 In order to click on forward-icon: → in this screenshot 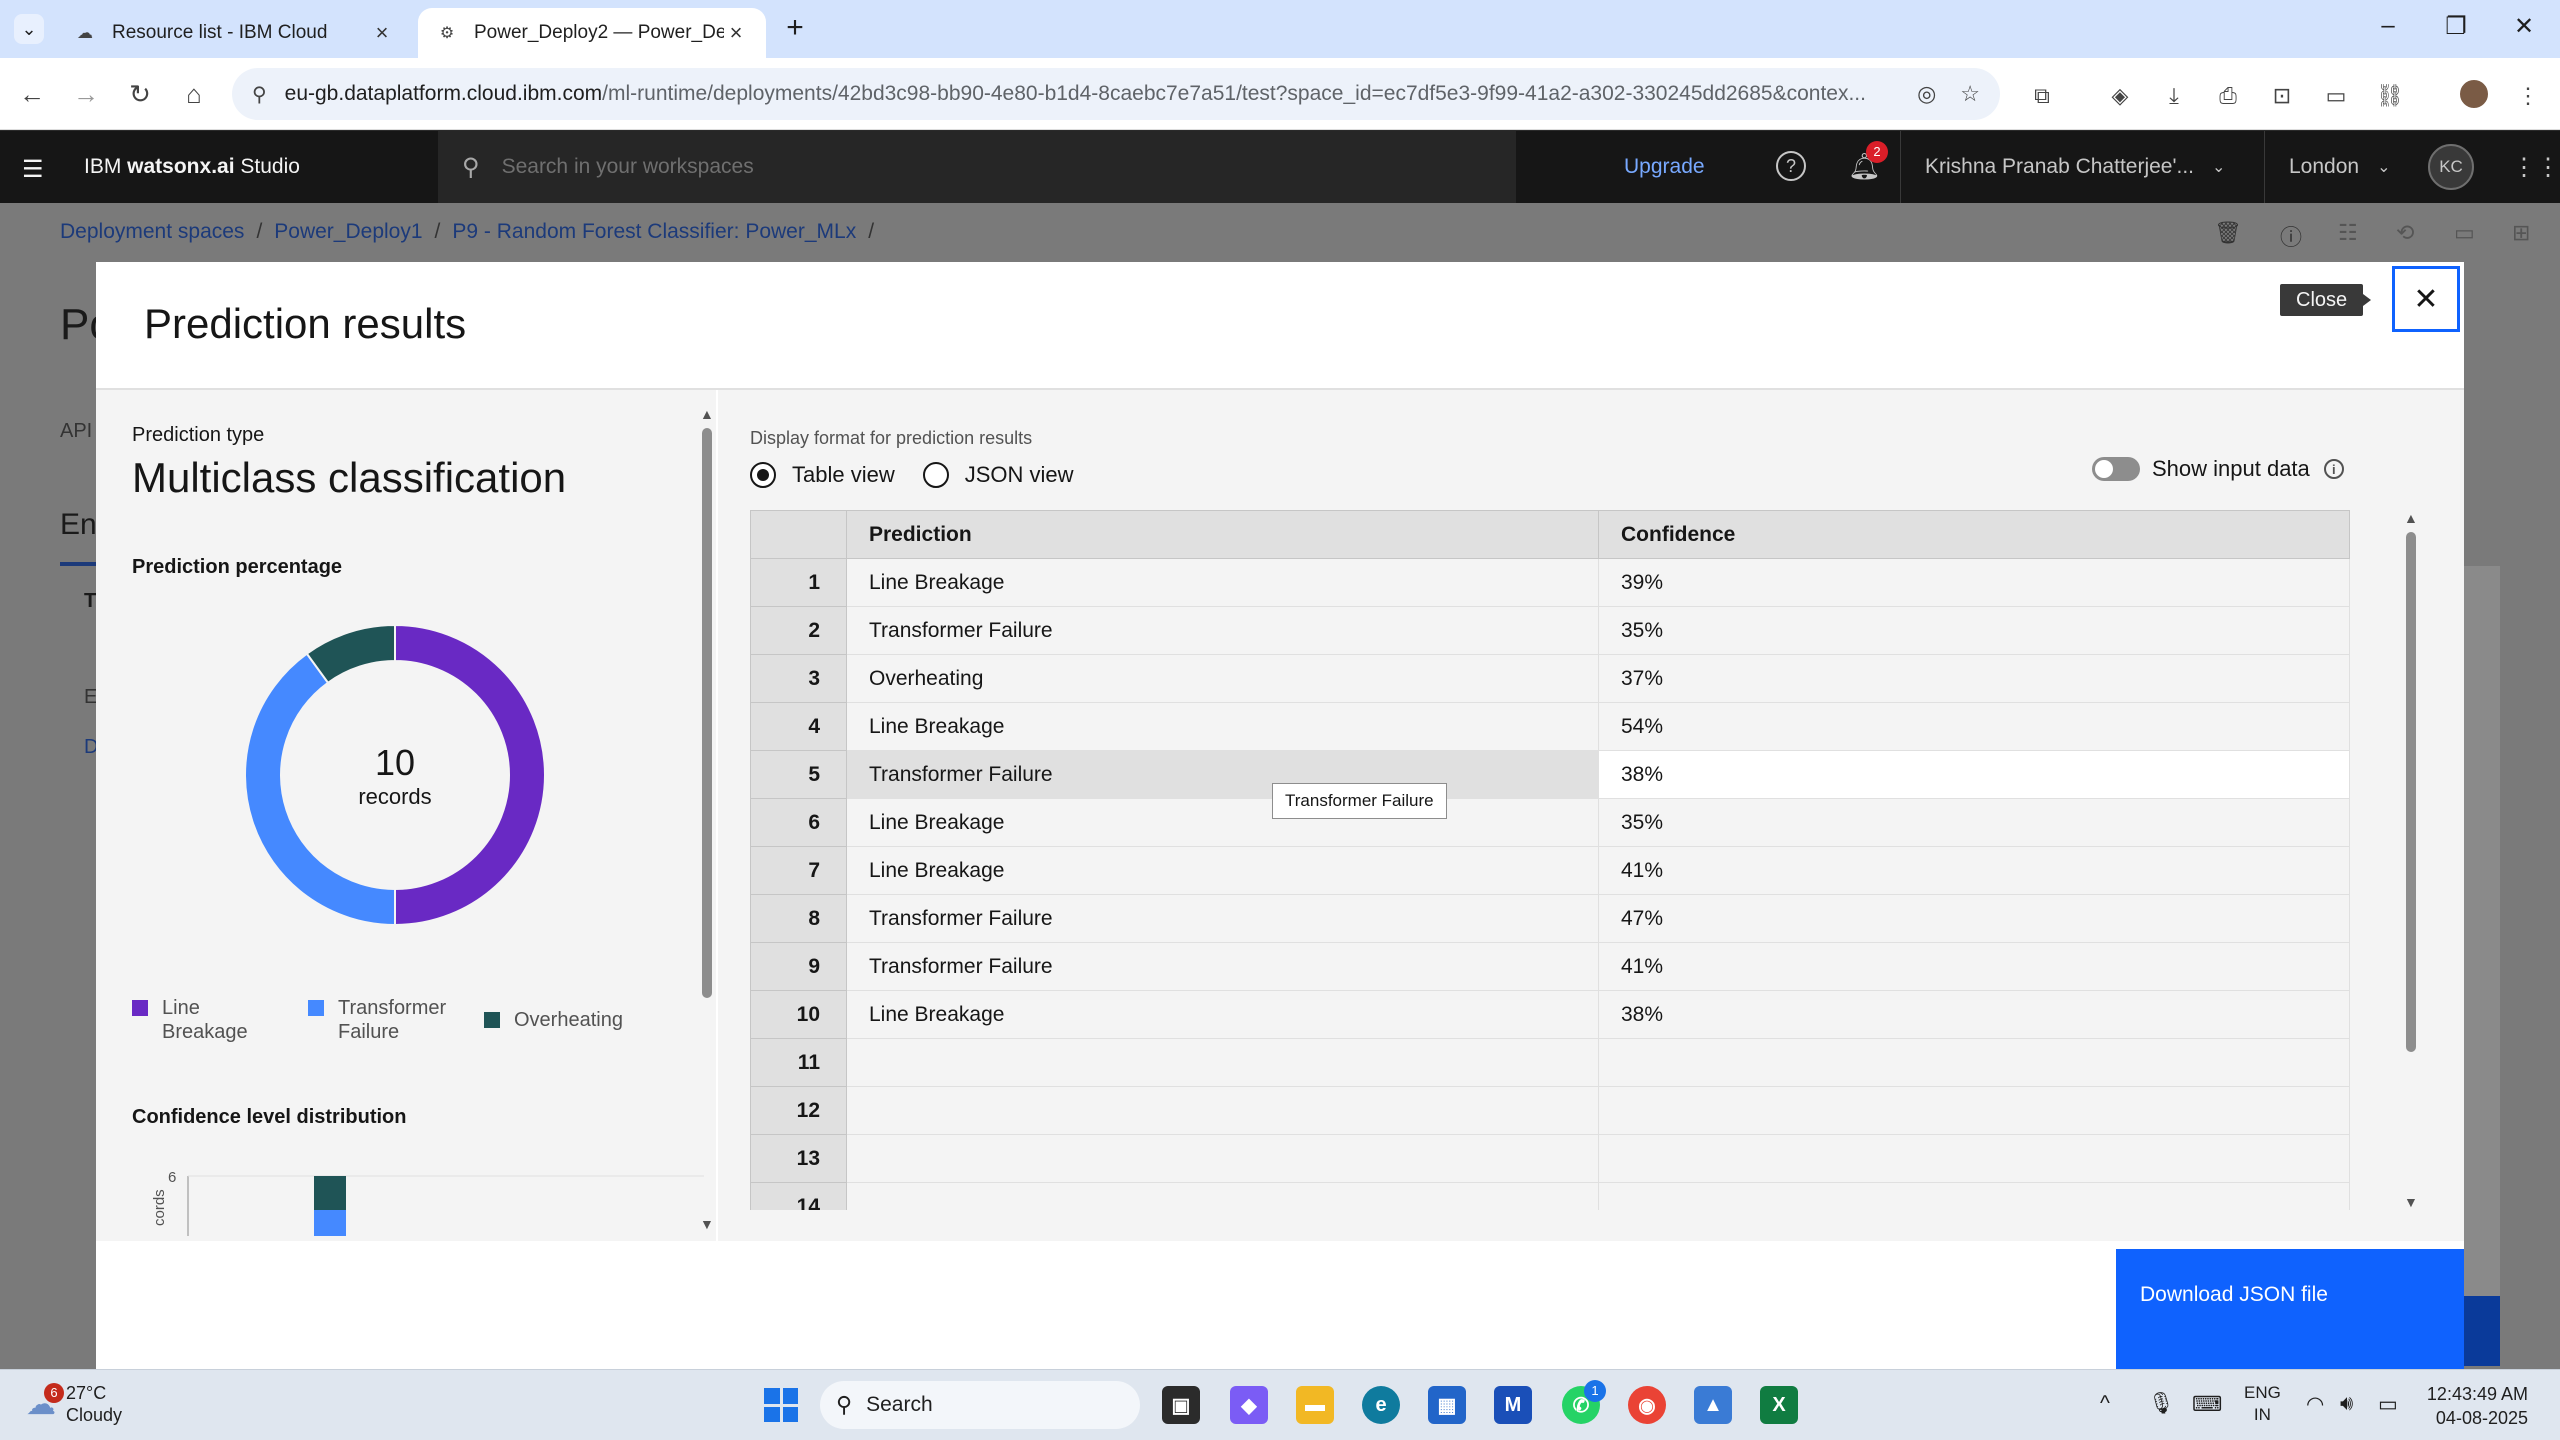, I will do `click(86, 94)`.